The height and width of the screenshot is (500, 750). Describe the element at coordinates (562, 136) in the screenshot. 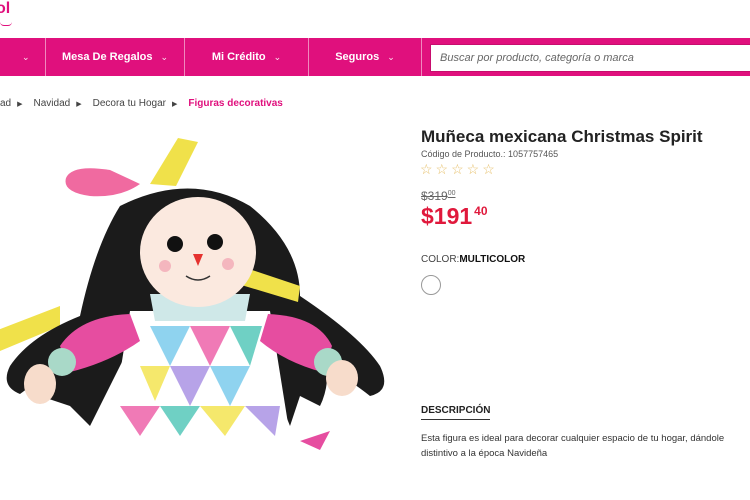

I see `product-title: Muñeca mexicana Christmas Spirit` at that location.